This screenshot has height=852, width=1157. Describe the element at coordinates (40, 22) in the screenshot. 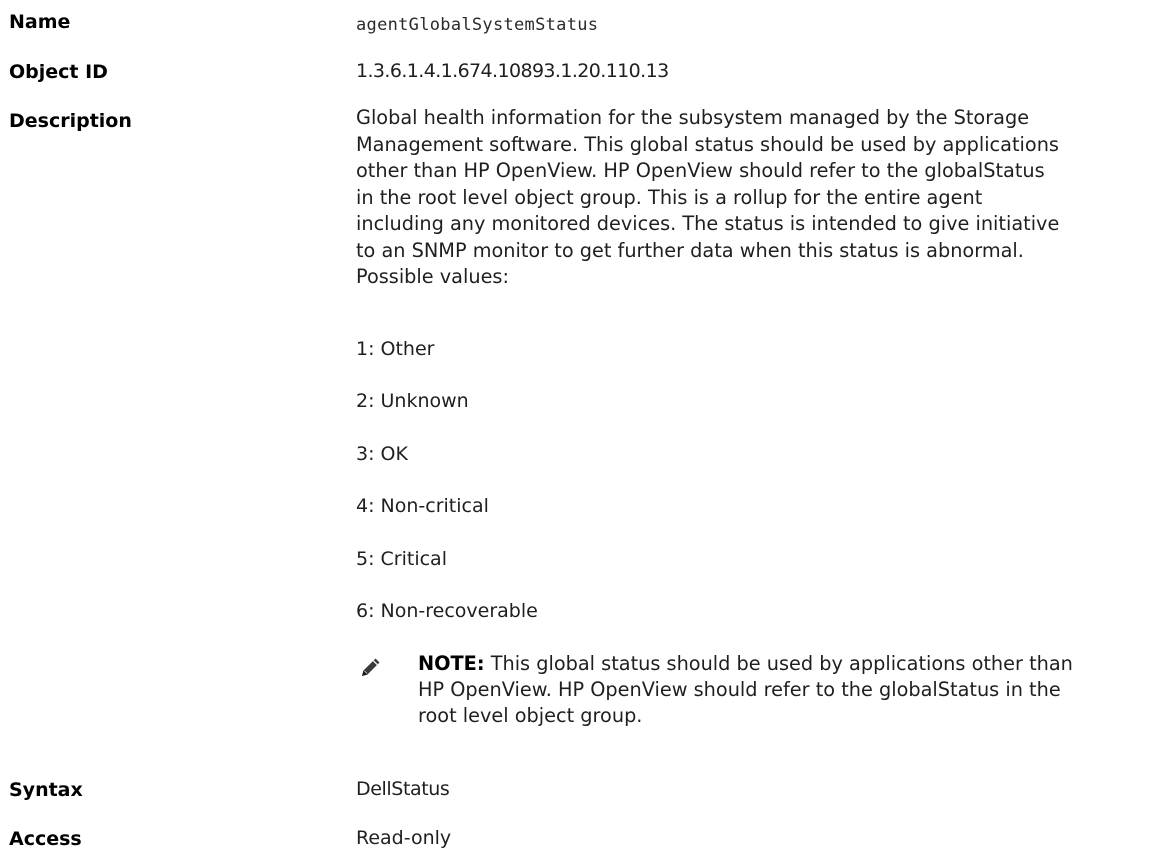

I see `field-label-name: Name` at that location.